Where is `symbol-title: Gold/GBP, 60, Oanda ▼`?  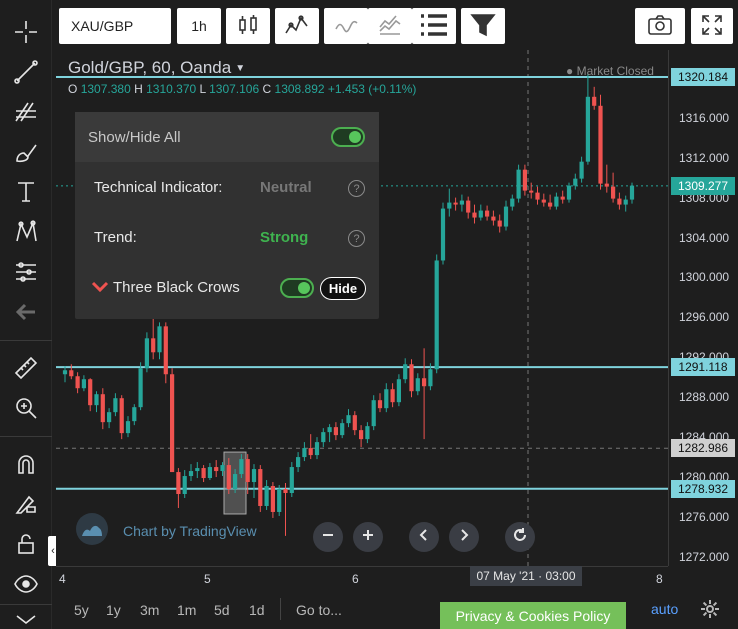 symbol-title: Gold/GBP, 60, Oanda ▼ is located at coordinates (156, 68).